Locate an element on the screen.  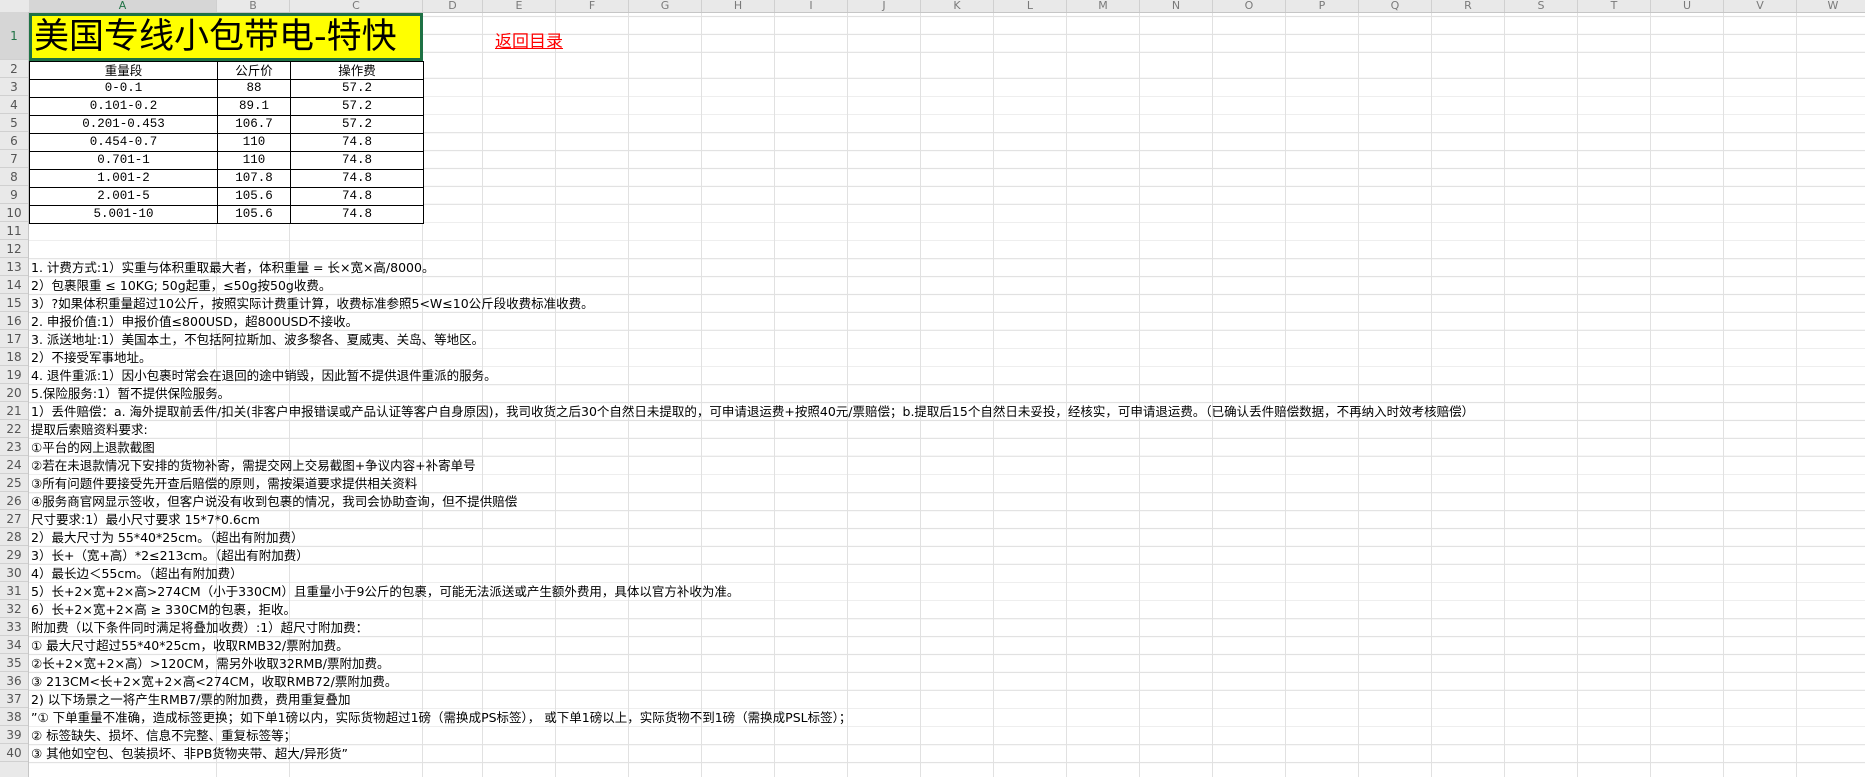
row-header-26: 26 is located at coordinates (14, 501).